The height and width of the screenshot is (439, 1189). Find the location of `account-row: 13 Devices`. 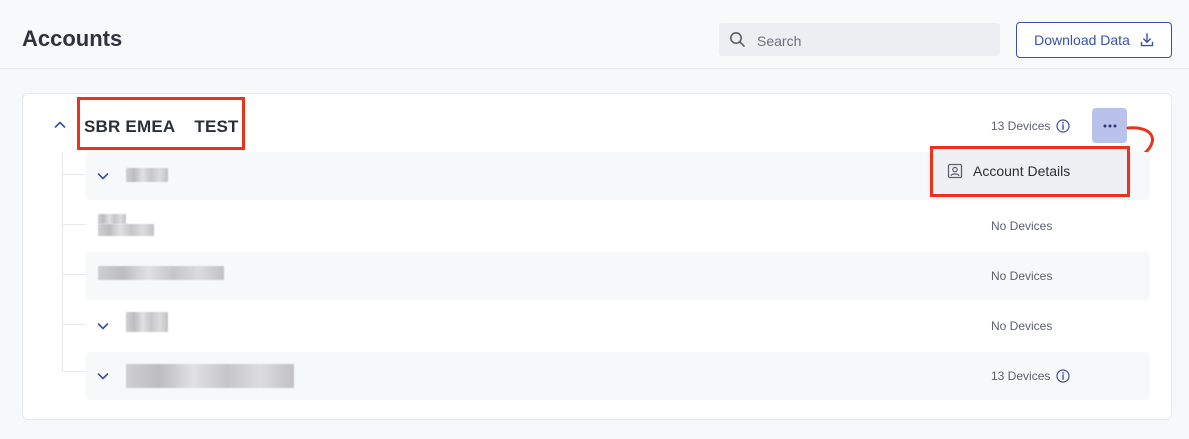

account-row: 13 Devices is located at coordinates (618, 376).